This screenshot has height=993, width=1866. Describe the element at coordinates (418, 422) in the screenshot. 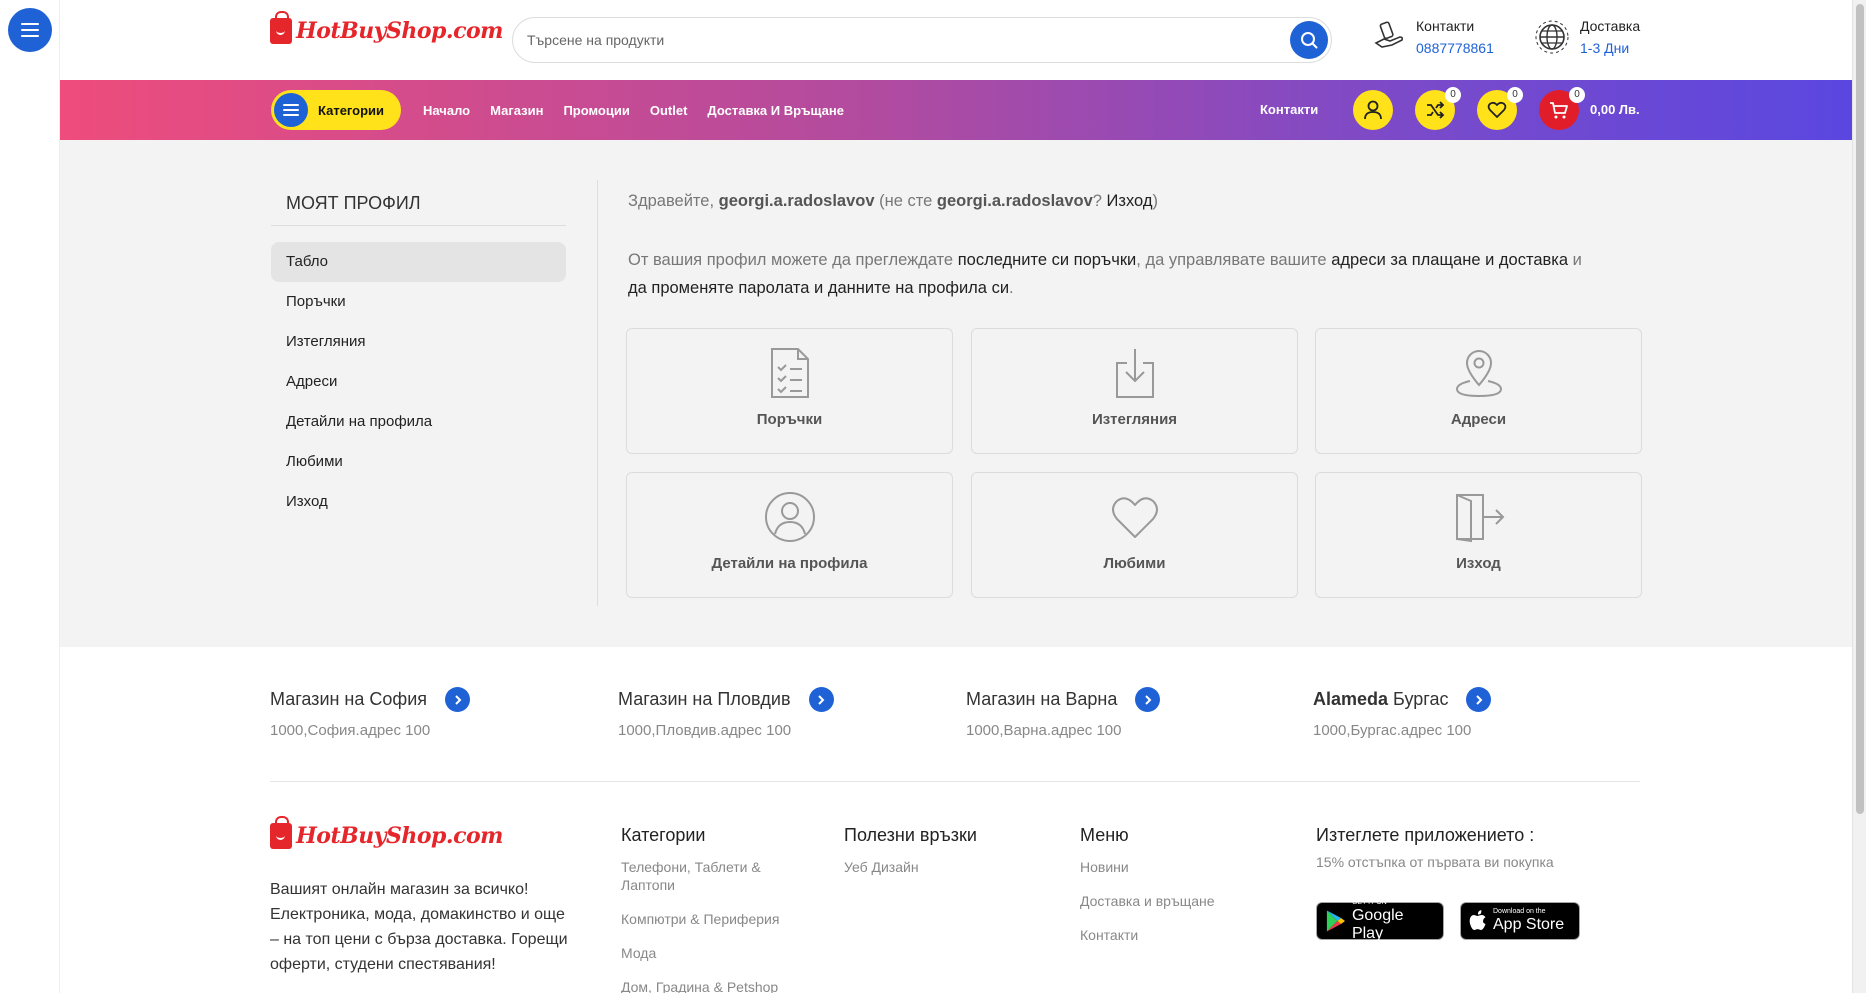

I see `account-nav-account-details: Детайли на профила` at that location.